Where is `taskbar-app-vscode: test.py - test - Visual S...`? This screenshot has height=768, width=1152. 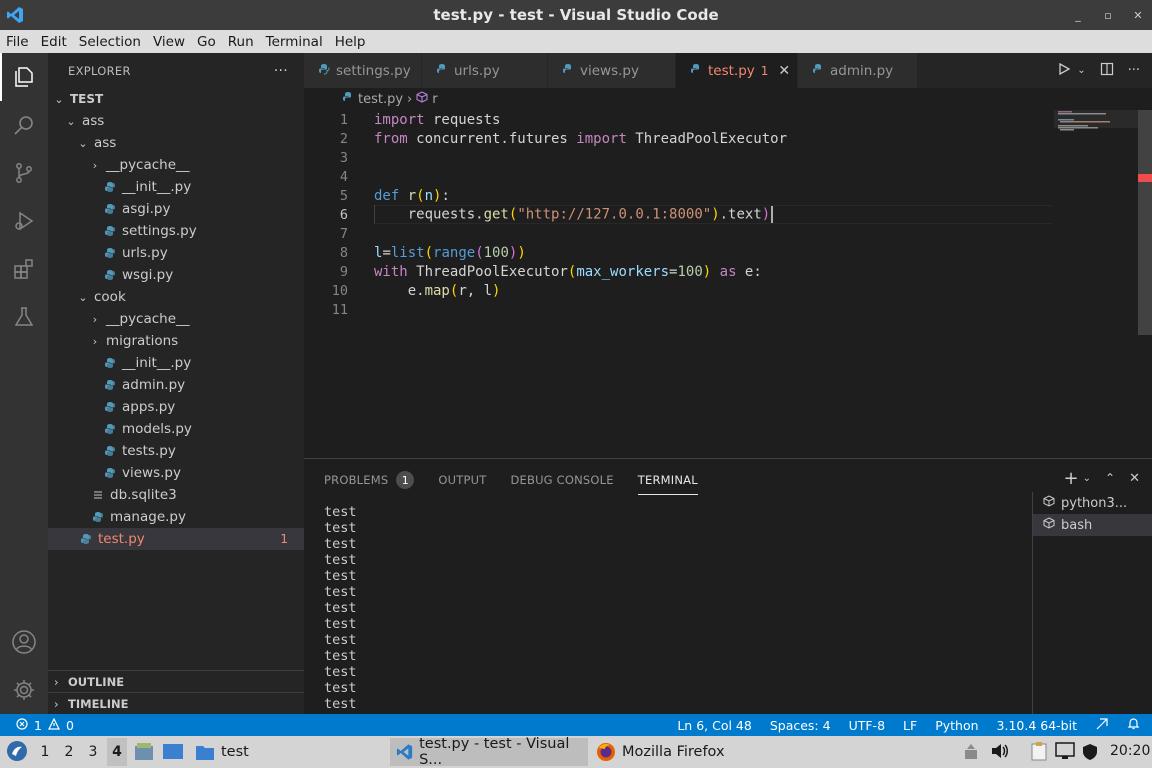
taskbar-app-vscode: test.py - test - Visual S... is located at coordinates (489, 752).